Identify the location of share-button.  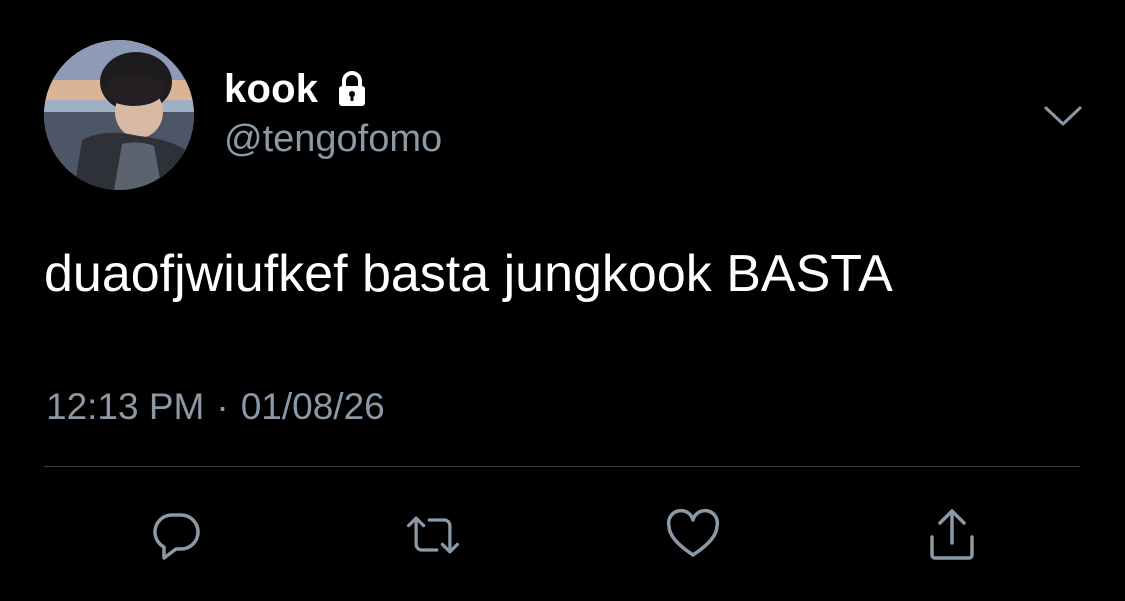
(952, 535).